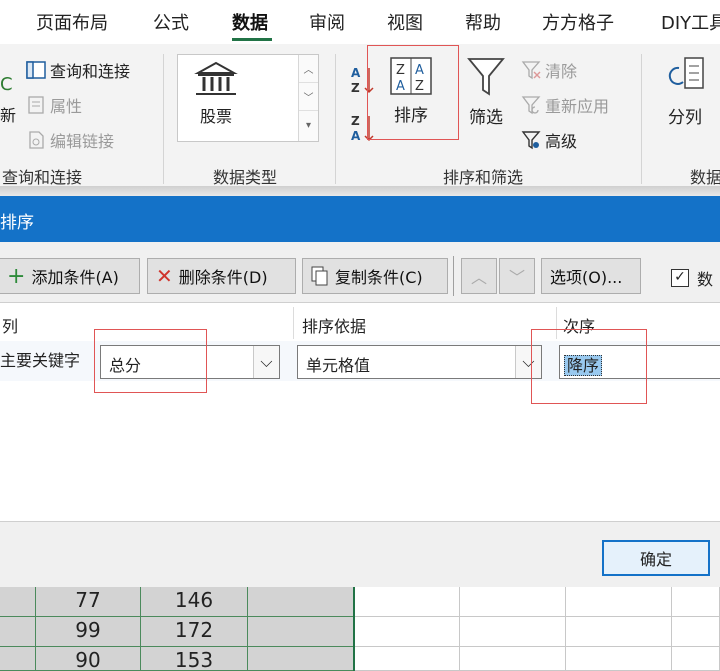 The width and height of the screenshot is (720, 671). I want to click on copy-condition-label: 复制条件(C), so click(379, 277).